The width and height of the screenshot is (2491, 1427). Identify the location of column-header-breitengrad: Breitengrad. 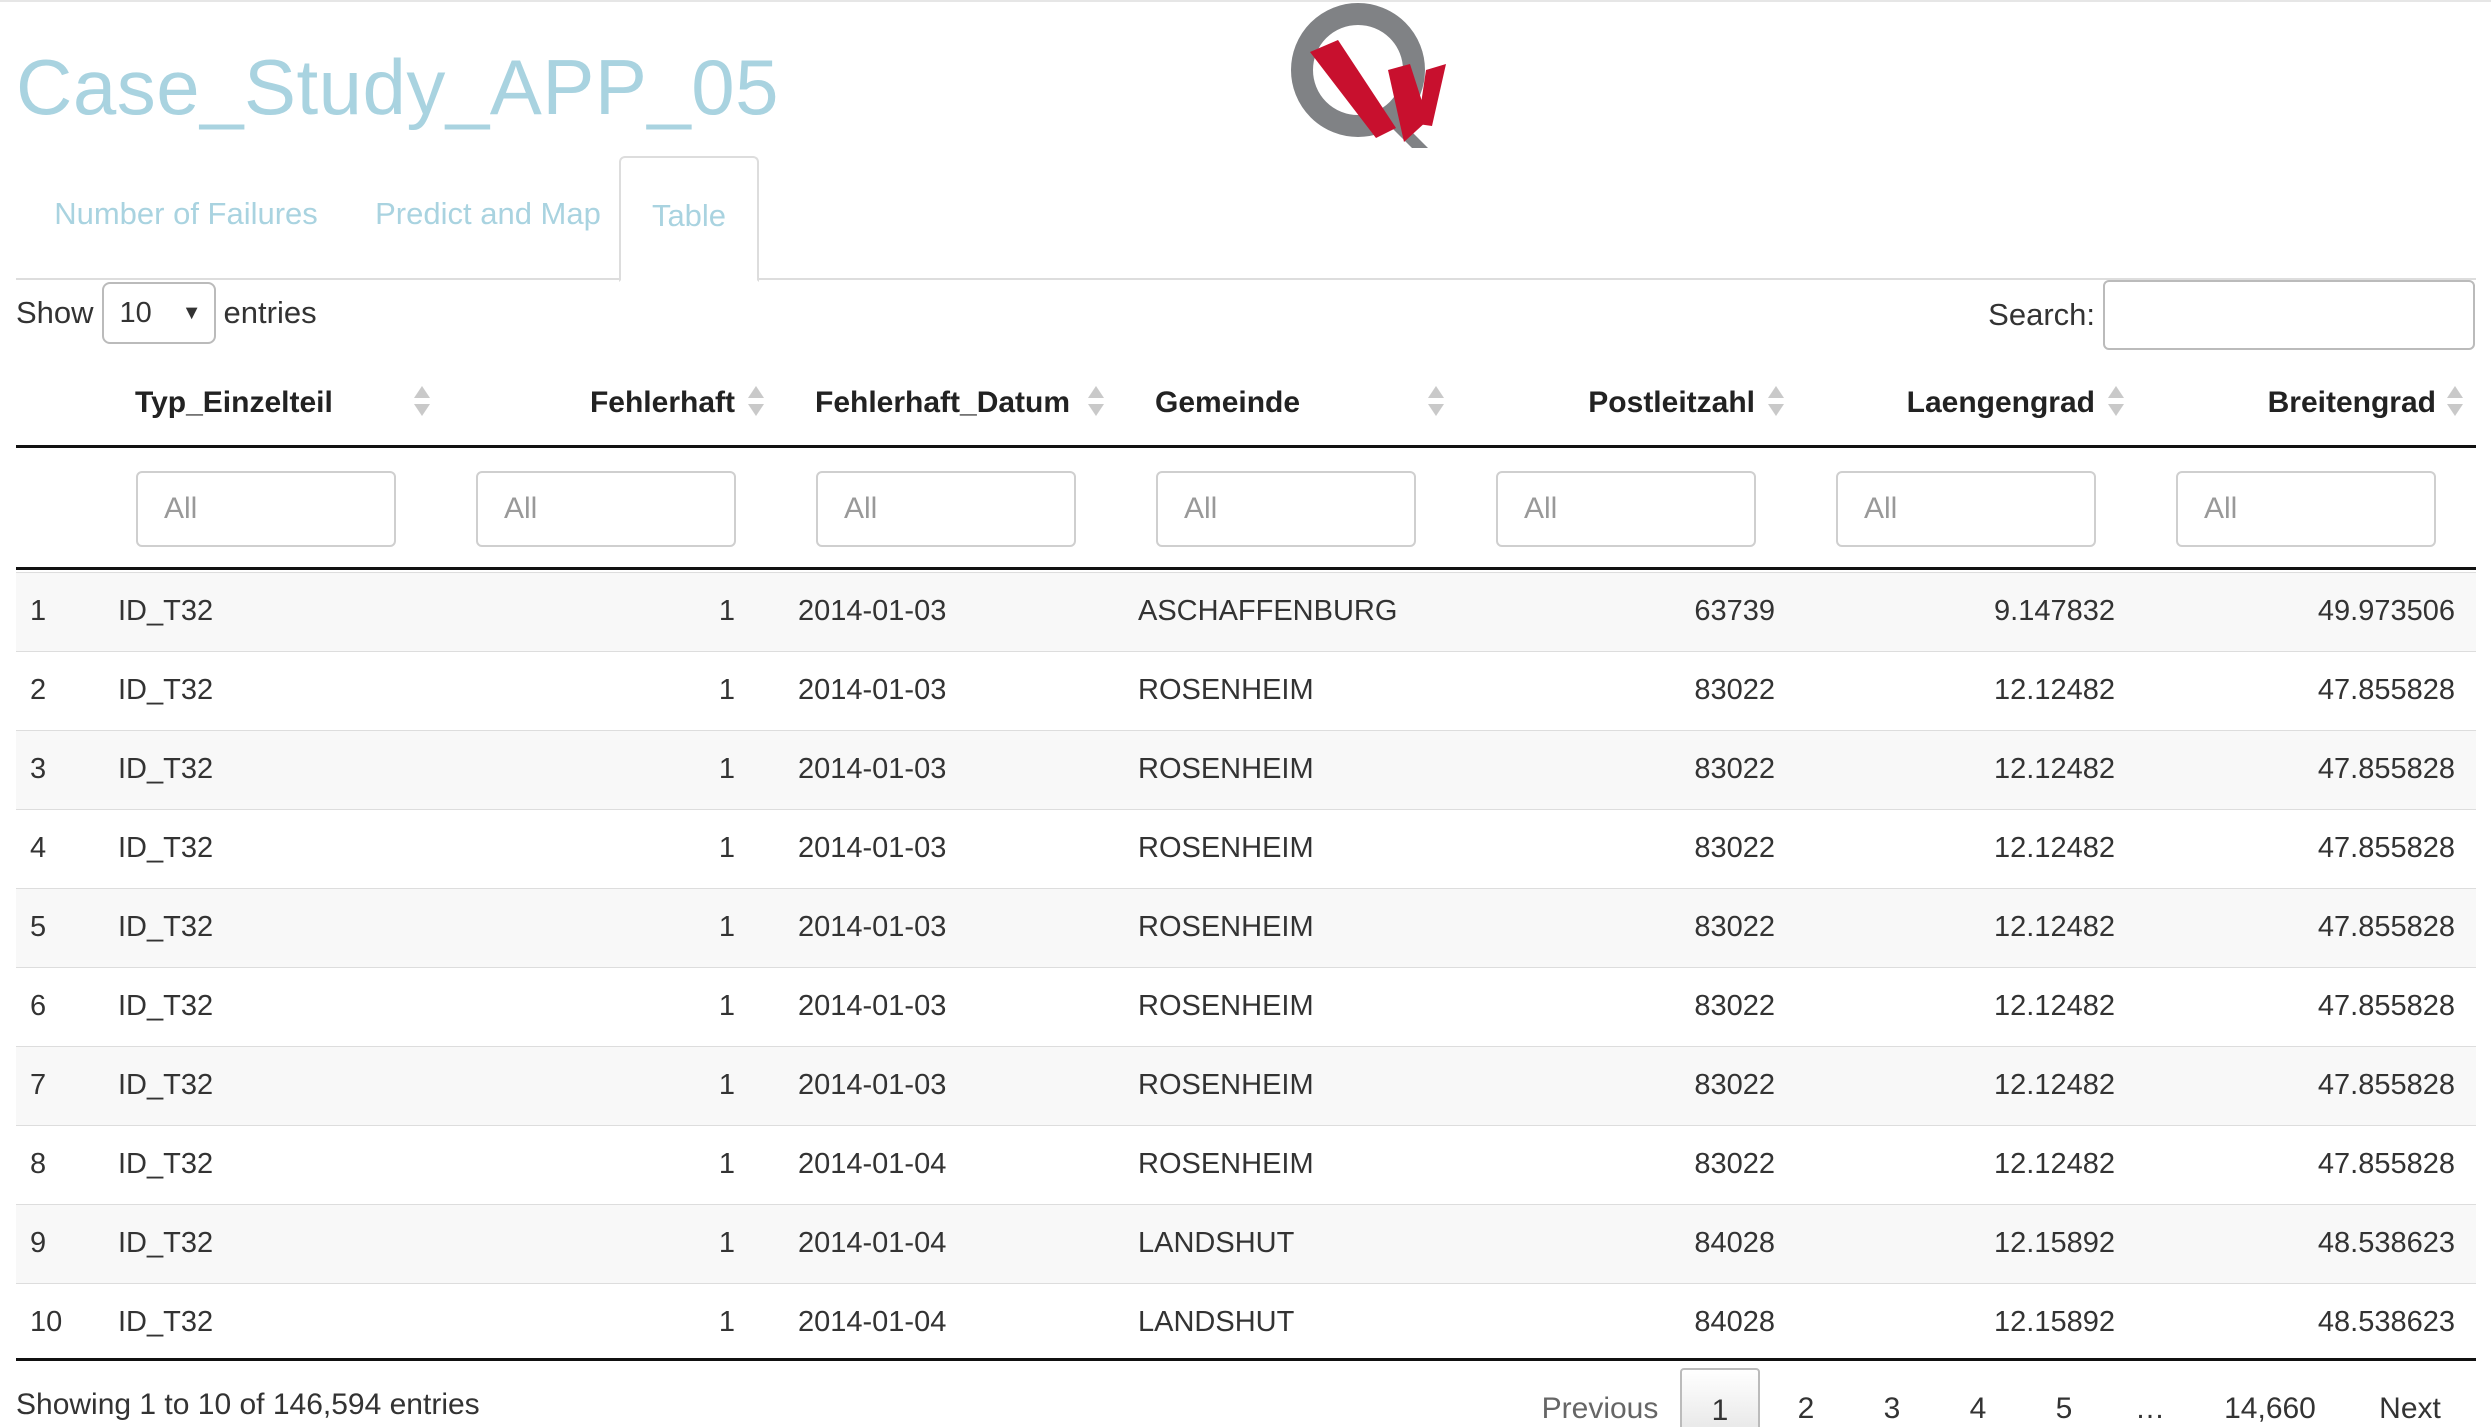
(2352, 403).